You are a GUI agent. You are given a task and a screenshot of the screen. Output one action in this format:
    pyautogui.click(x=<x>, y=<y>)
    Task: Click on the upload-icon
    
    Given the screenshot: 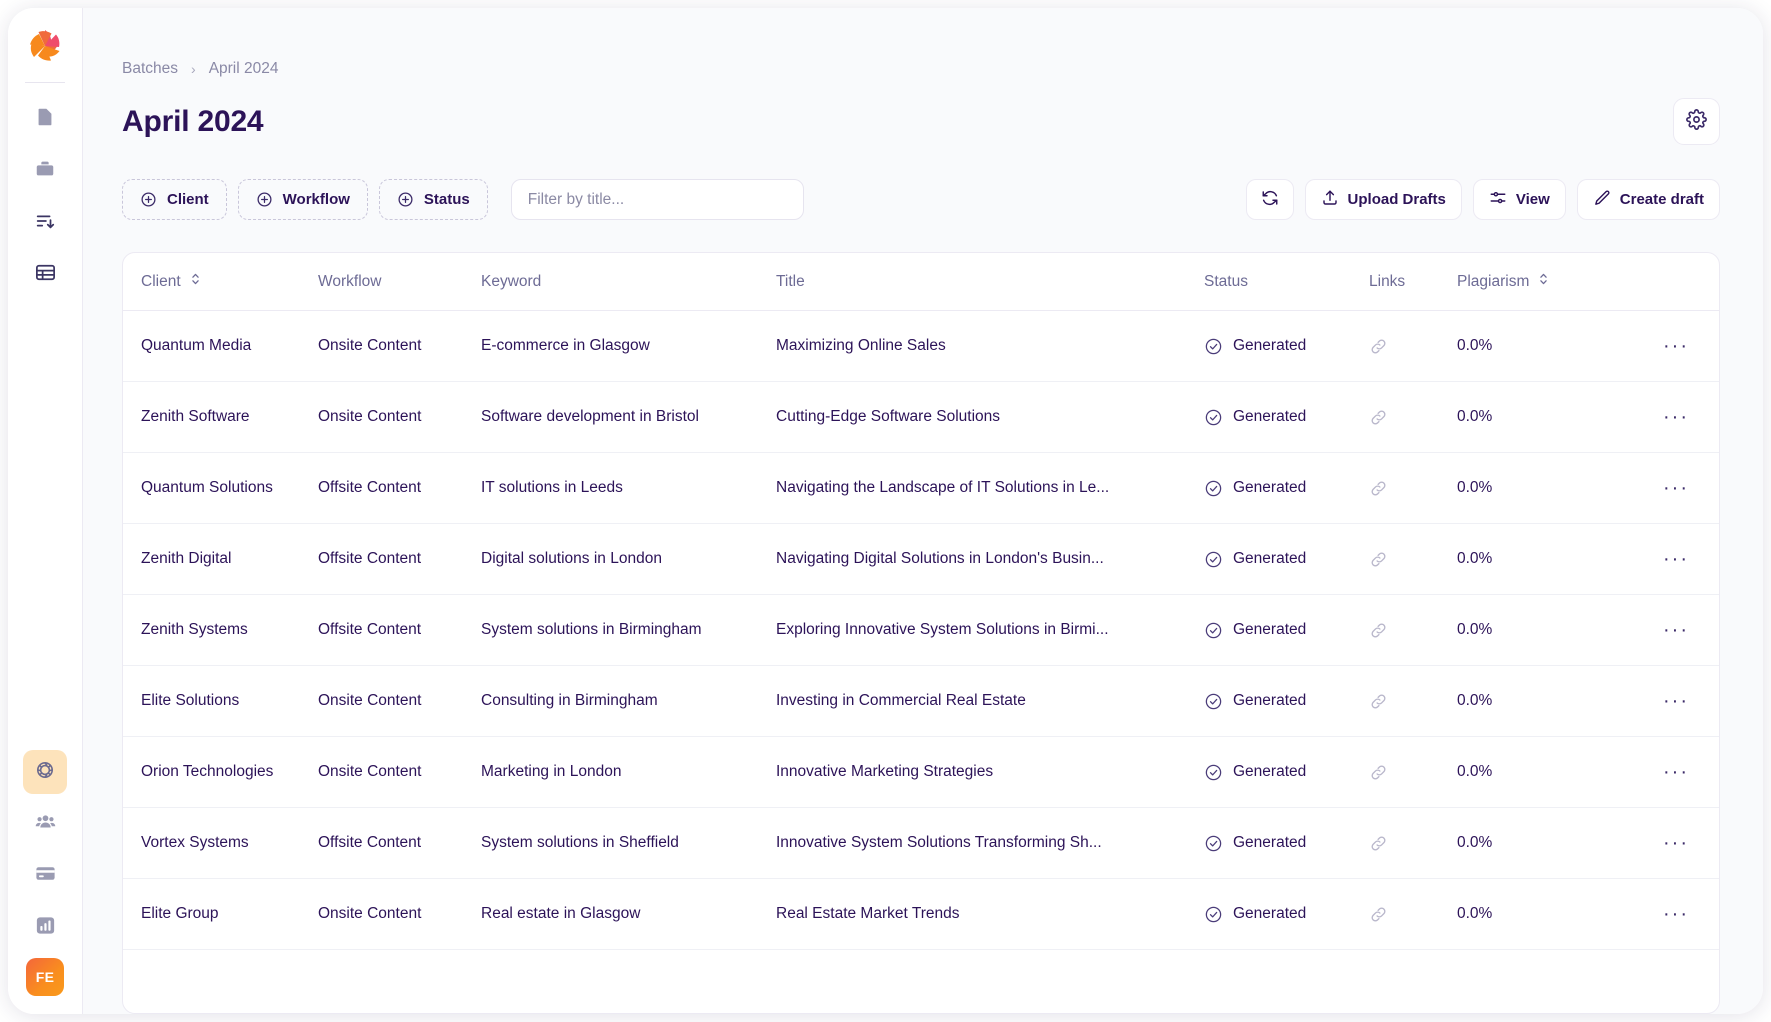 What is the action you would take?
    pyautogui.click(x=1330, y=200)
    